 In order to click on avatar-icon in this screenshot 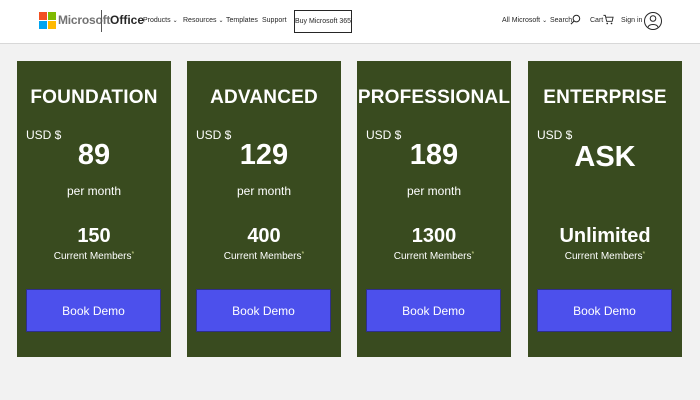, I will do `click(653, 21)`.